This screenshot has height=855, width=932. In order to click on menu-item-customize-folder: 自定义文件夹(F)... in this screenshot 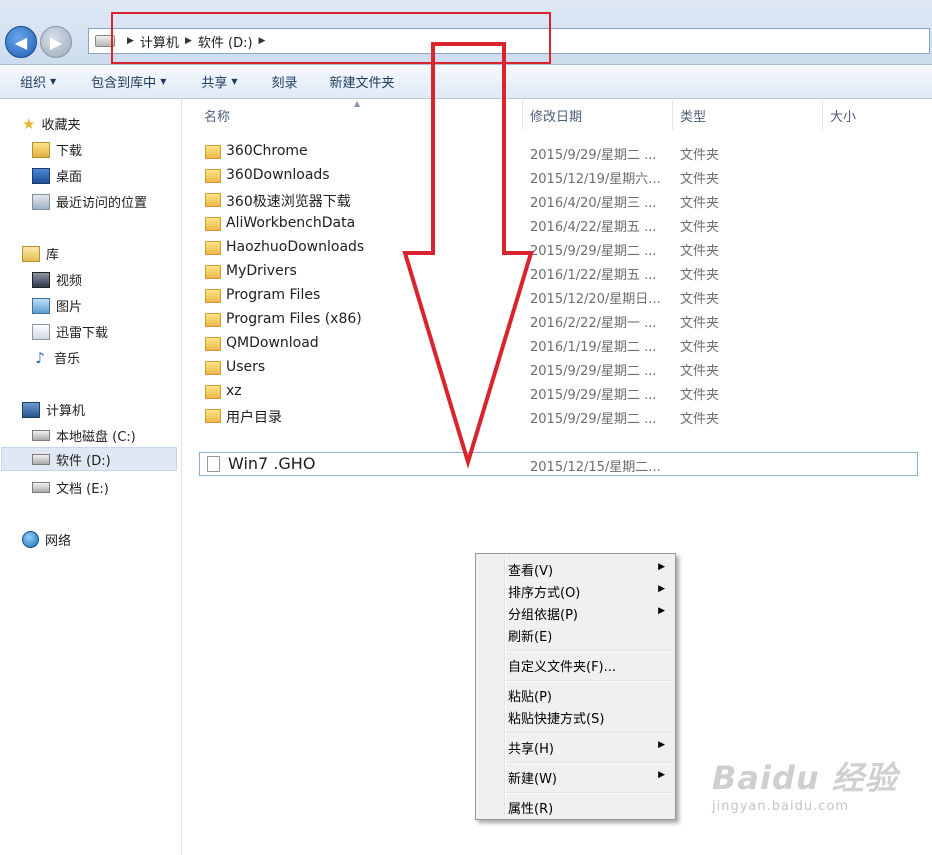, I will do `click(562, 665)`.